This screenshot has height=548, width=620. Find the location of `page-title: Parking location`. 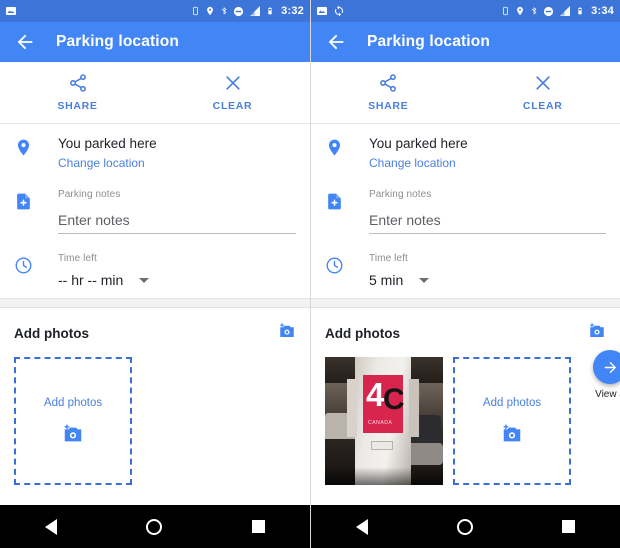

page-title: Parking location is located at coordinates (117, 41).